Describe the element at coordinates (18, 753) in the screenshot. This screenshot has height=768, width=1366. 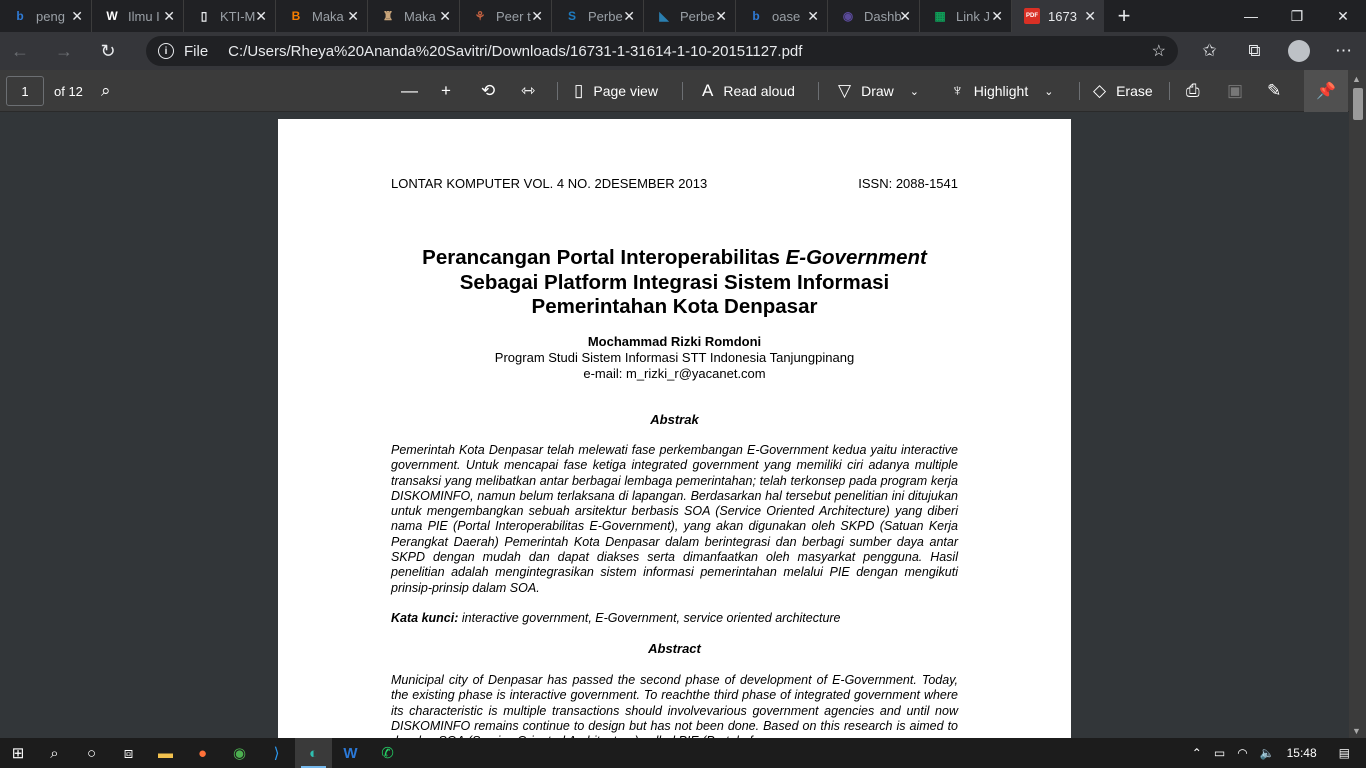
I see `windows-start-icon: ⊞` at that location.